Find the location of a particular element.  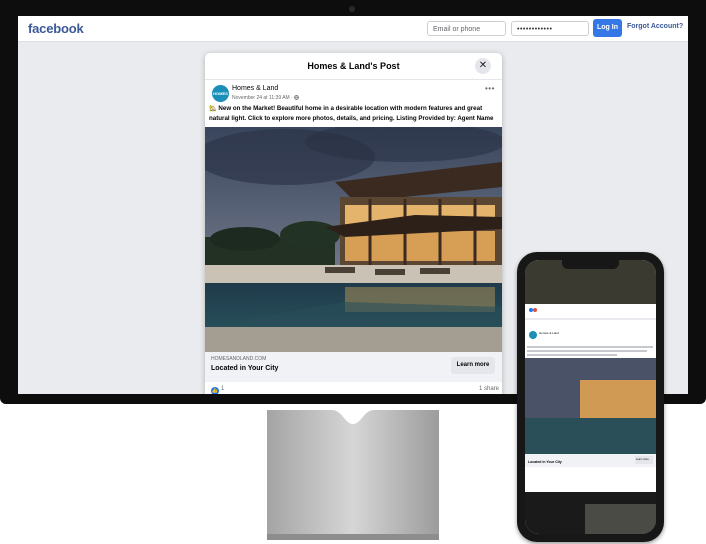

close-icon: ✕ is located at coordinates (483, 66).